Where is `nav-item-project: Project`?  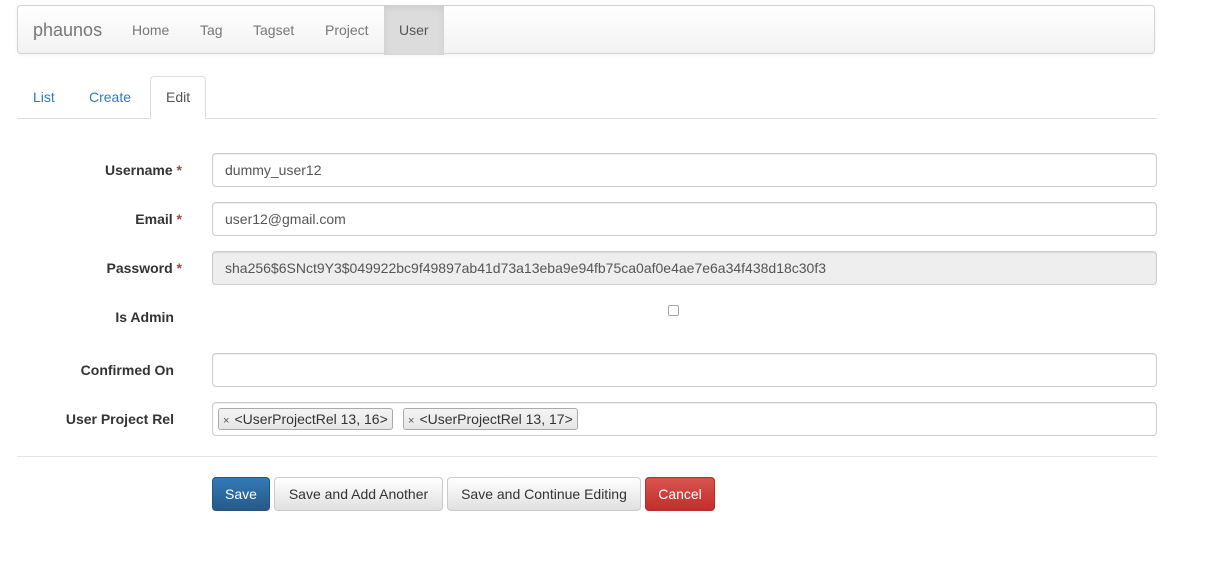 nav-item-project: Project is located at coordinates (347, 30).